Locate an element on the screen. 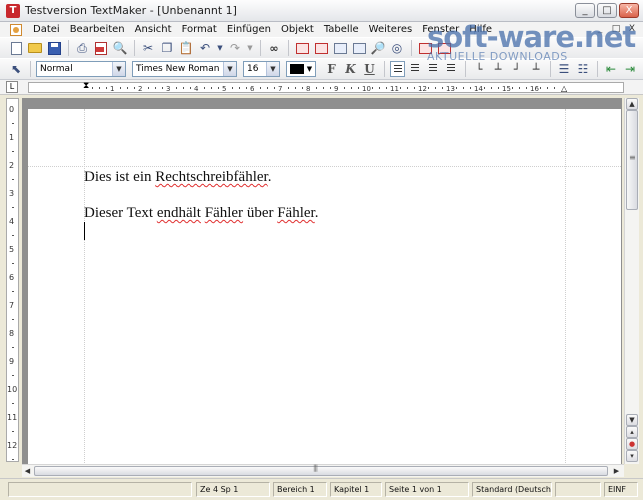 The width and height of the screenshot is (643, 500). find-button: ∞ is located at coordinates (274, 48).